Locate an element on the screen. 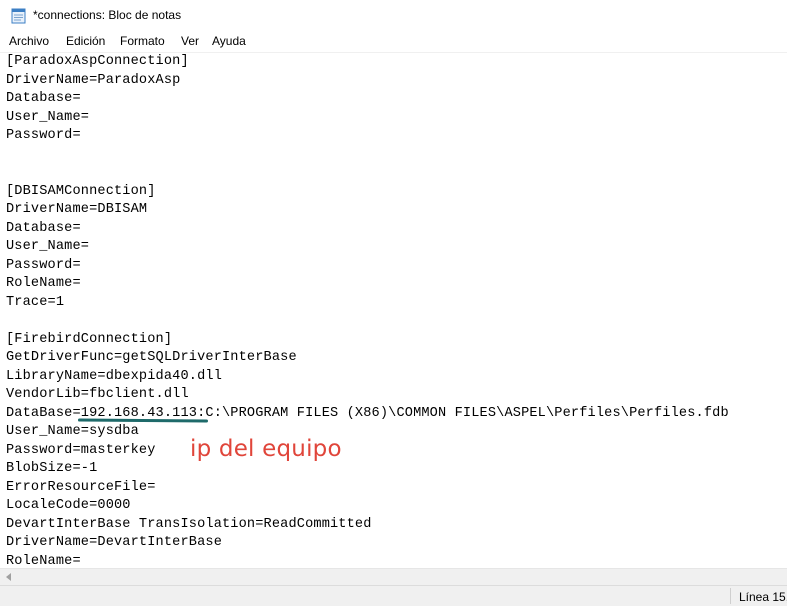 This screenshot has height=606, width=787. text-line: User_Name=sysdba is located at coordinates (72, 431).